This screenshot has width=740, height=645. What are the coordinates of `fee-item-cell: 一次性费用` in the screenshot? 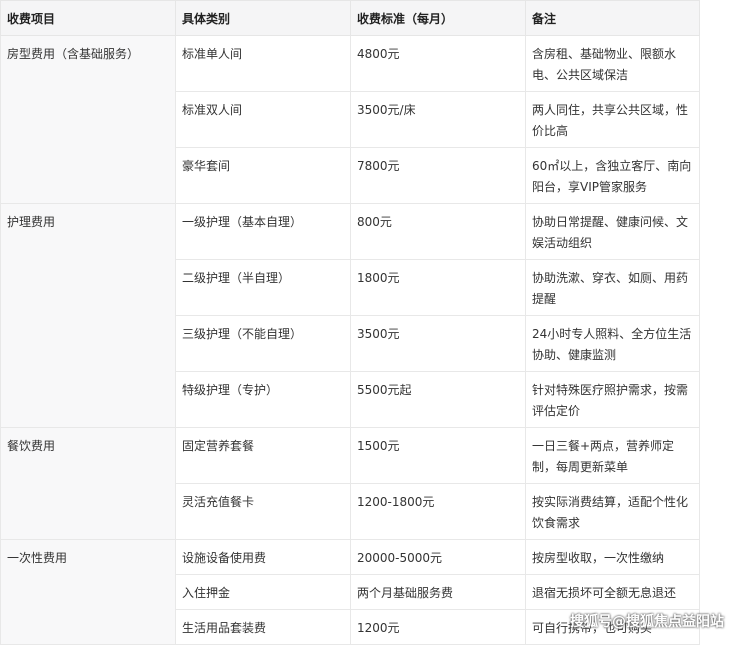 It's located at (88, 592).